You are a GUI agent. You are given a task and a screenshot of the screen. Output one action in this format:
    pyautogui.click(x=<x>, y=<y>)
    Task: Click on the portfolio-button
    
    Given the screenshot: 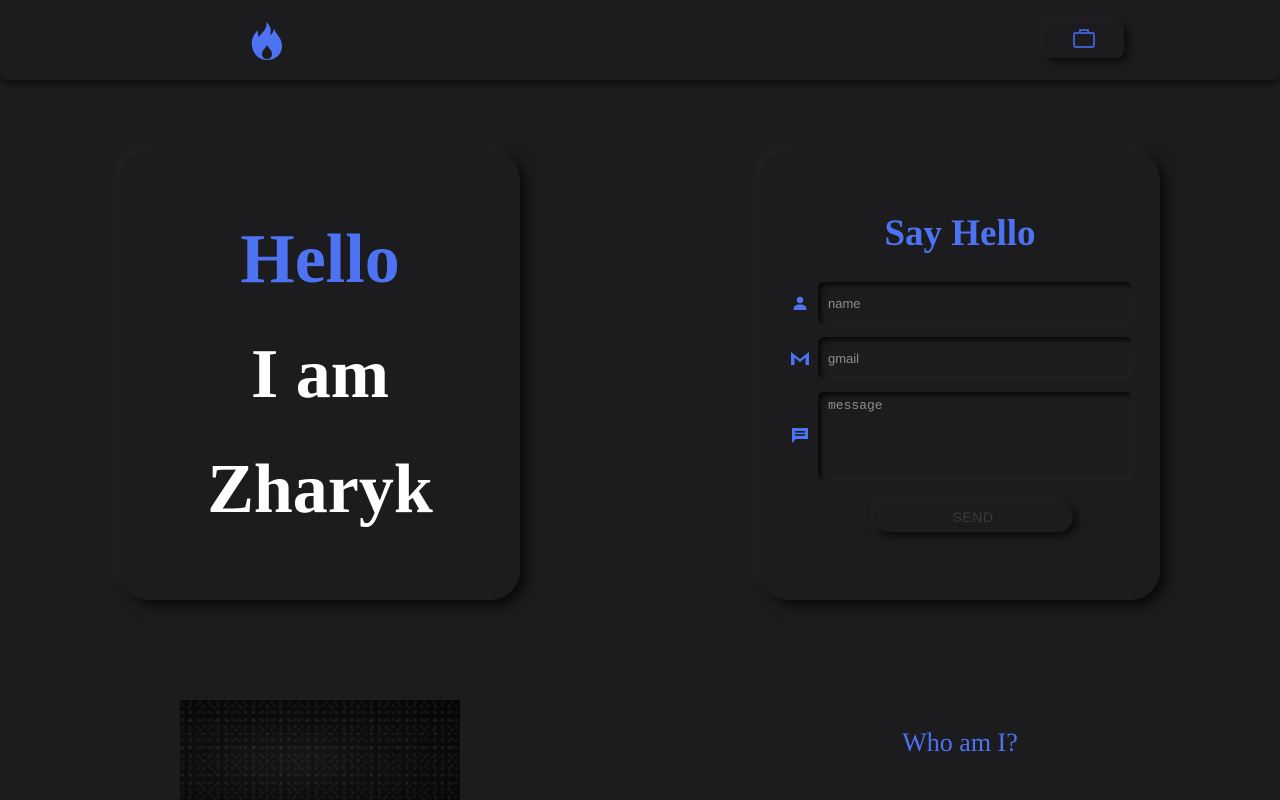 What is the action you would take?
    pyautogui.click(x=1084, y=39)
    